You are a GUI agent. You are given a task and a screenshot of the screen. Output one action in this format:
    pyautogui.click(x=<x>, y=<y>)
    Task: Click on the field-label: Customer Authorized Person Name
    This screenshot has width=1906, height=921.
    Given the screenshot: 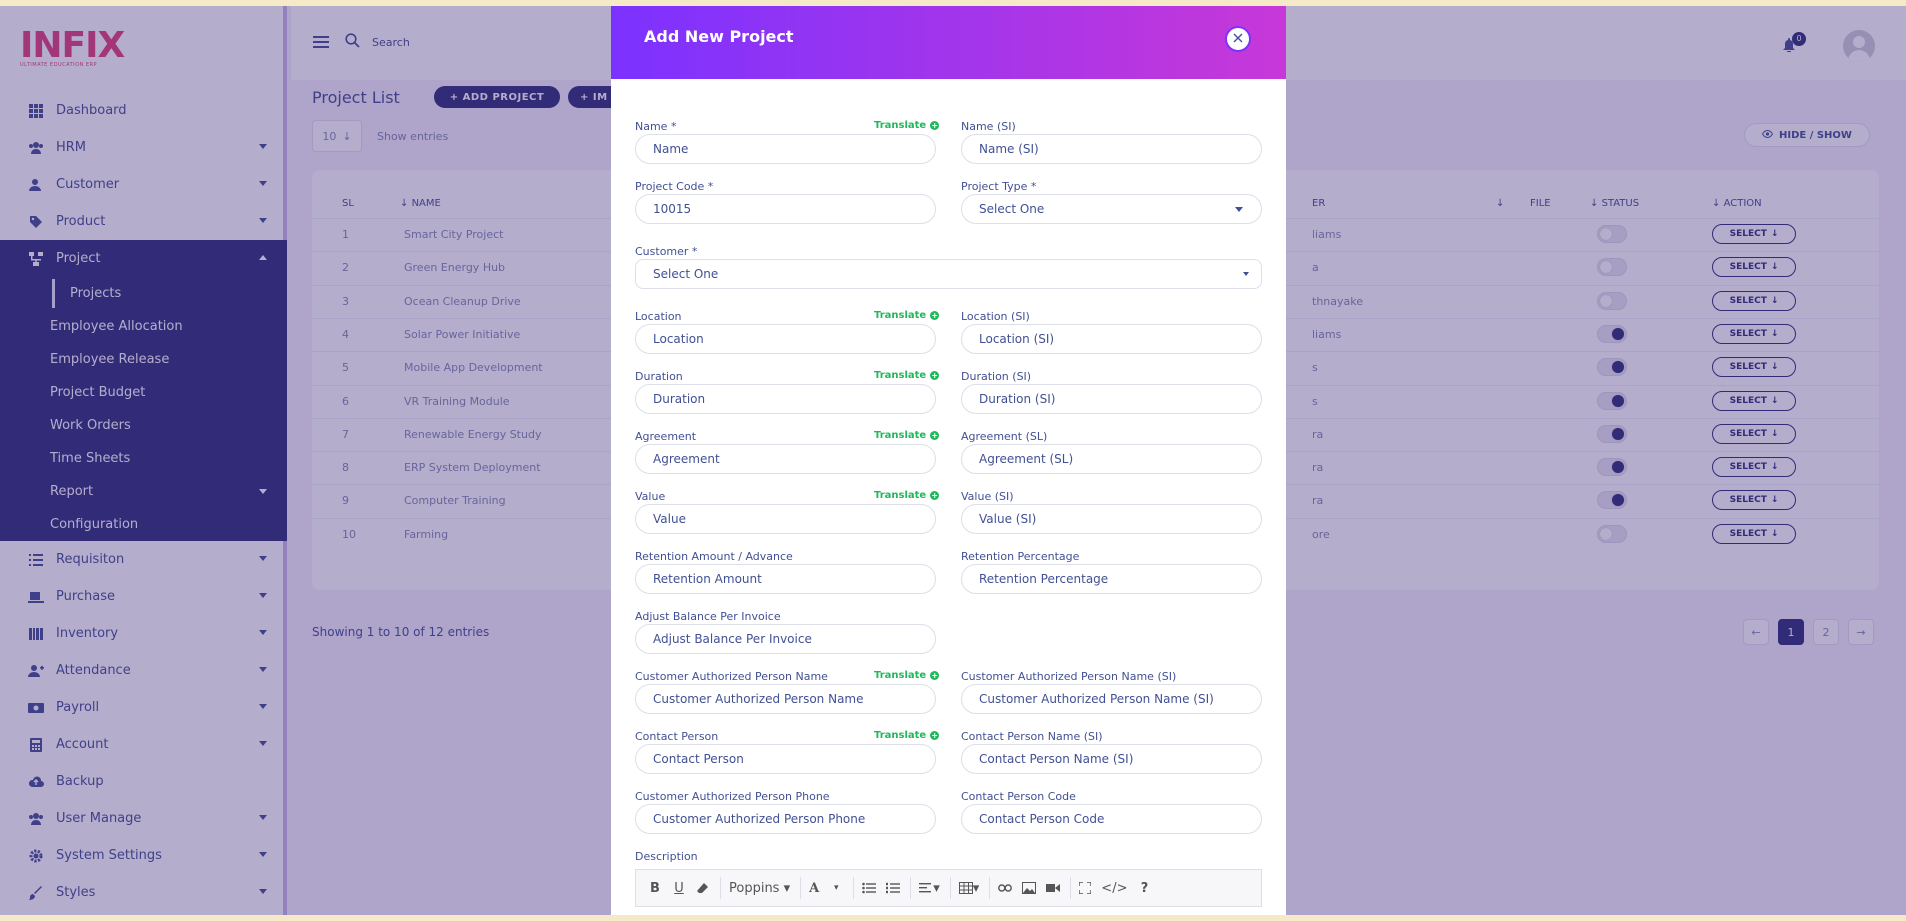 What is the action you would take?
    pyautogui.click(x=731, y=676)
    